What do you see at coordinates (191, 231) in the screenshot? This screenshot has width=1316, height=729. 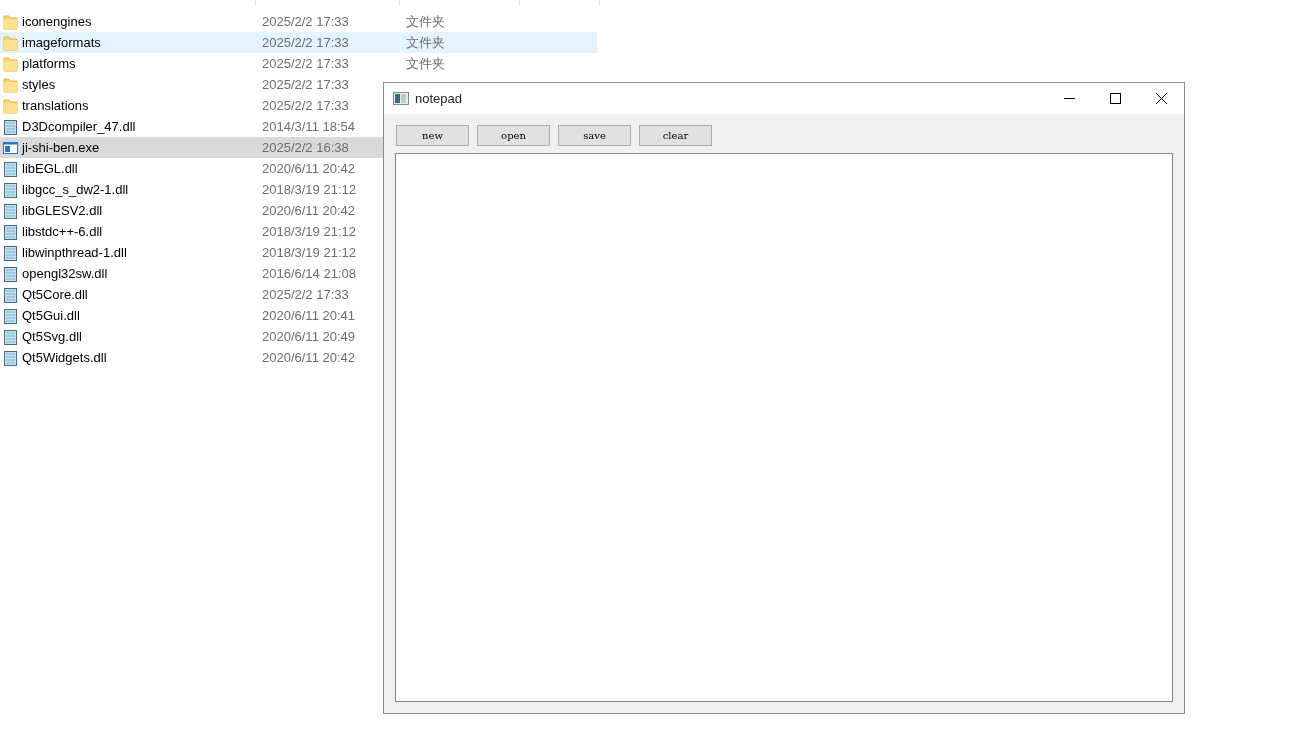 I see `file-row: libstdc++-6.dll 2018/3/19 21:12` at bounding box center [191, 231].